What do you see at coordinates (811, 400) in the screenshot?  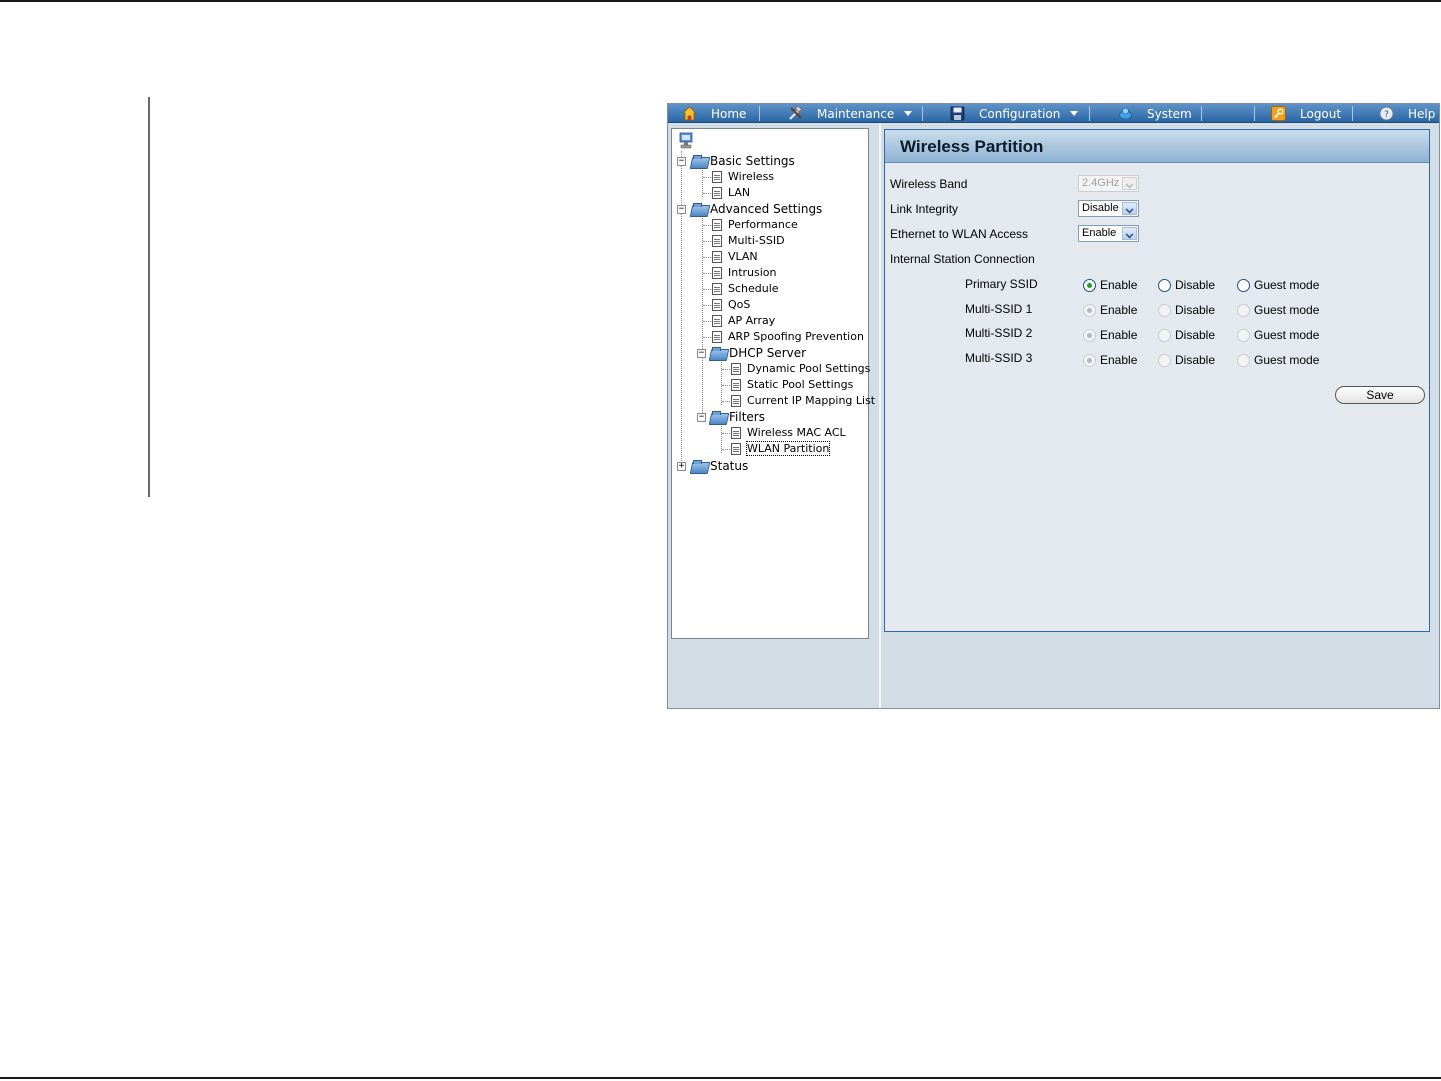 I see `tree-current-ip-label: Current IP Mapping List` at bounding box center [811, 400].